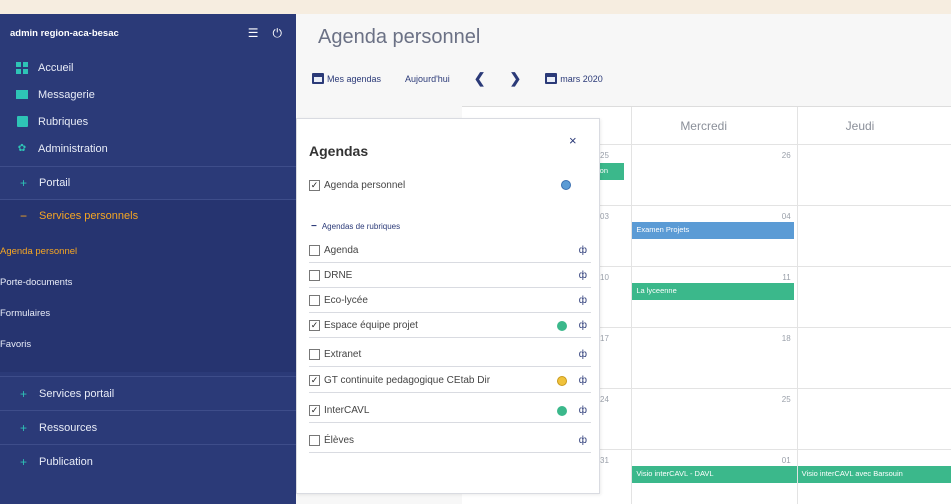 The height and width of the screenshot is (504, 951). Describe the element at coordinates (22, 67) in the screenshot. I see `home-grid-icon` at that location.